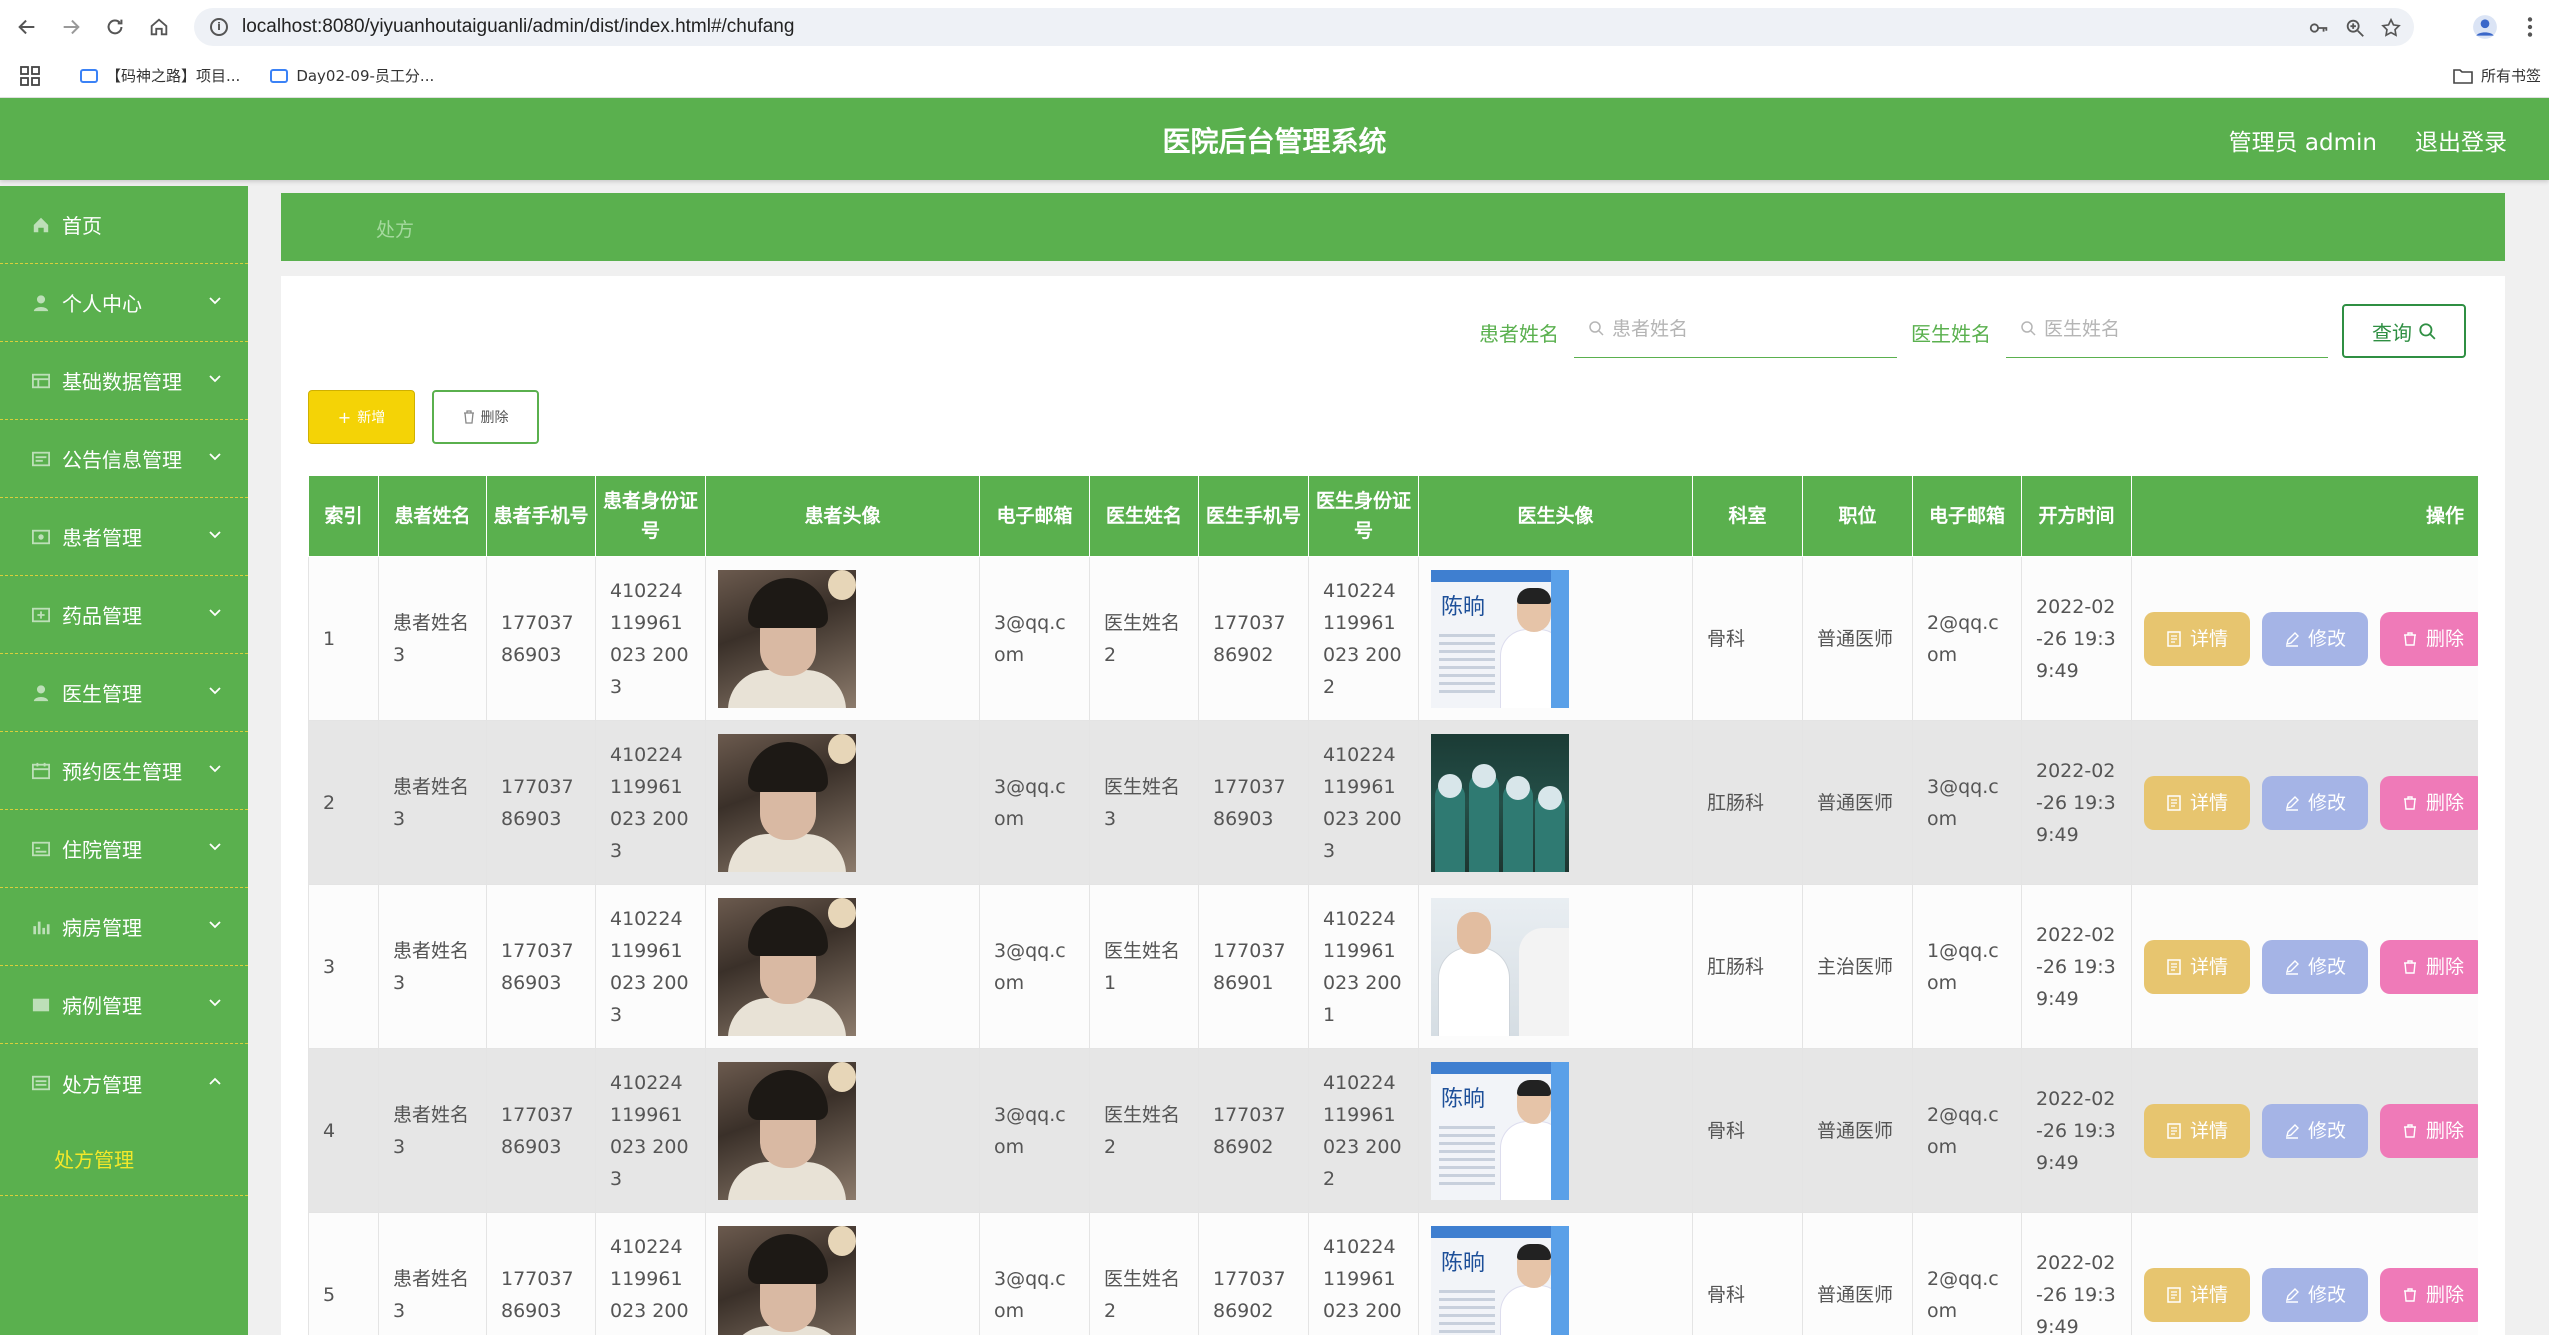  What do you see at coordinates (1393, 227) in the screenshot?
I see `breadcrumb: 处方` at bounding box center [1393, 227].